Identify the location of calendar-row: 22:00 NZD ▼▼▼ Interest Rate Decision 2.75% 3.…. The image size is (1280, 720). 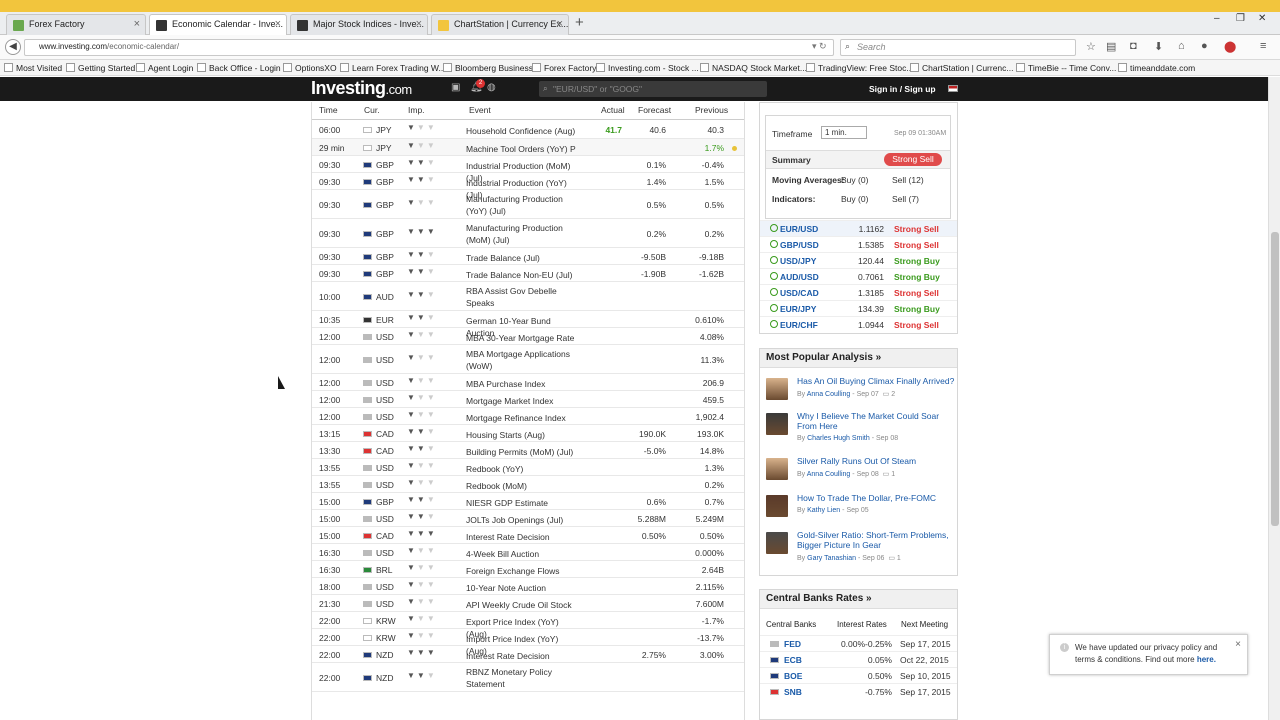
(528, 654).